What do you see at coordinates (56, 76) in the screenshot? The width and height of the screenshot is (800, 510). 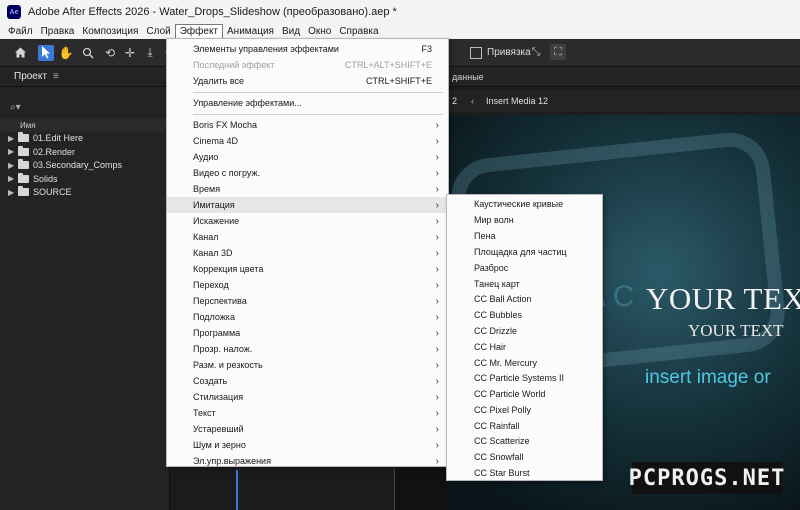 I see `panel-menu-icon: ≡` at bounding box center [56, 76].